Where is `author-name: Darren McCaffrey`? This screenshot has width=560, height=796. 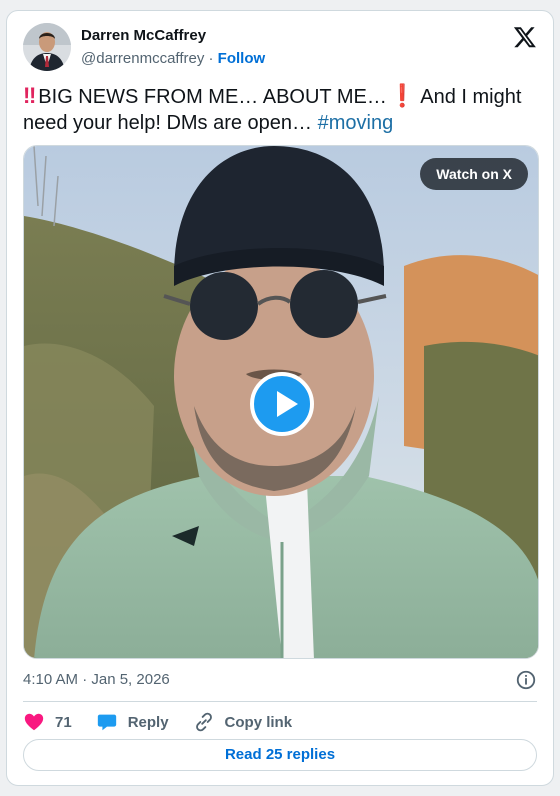 author-name: Darren McCaffrey is located at coordinates (143, 35).